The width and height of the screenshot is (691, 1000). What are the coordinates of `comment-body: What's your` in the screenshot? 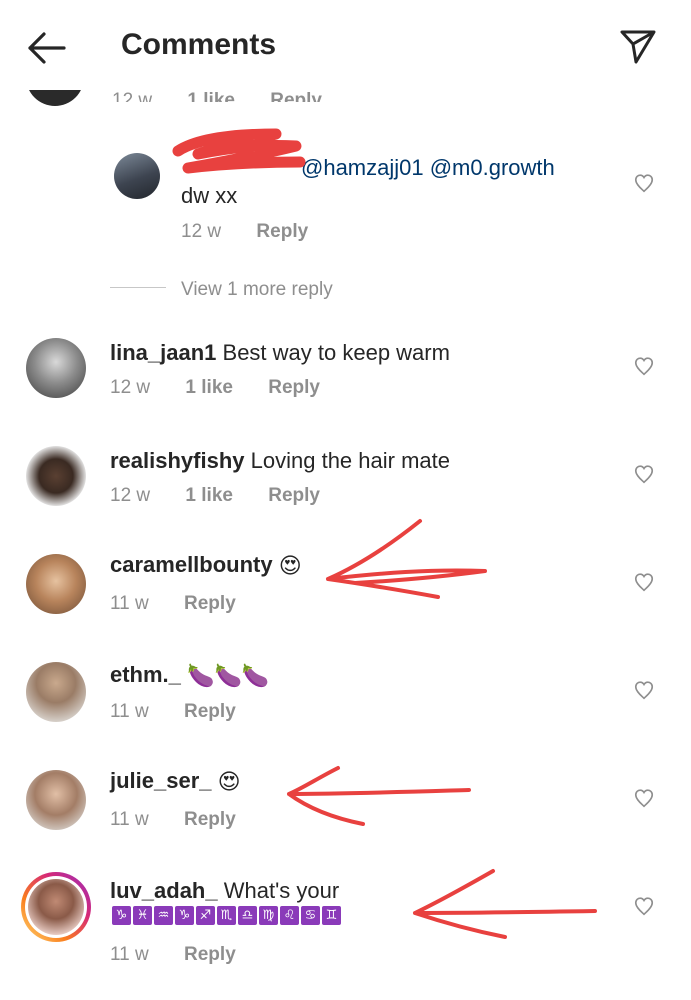 It's located at (281, 890).